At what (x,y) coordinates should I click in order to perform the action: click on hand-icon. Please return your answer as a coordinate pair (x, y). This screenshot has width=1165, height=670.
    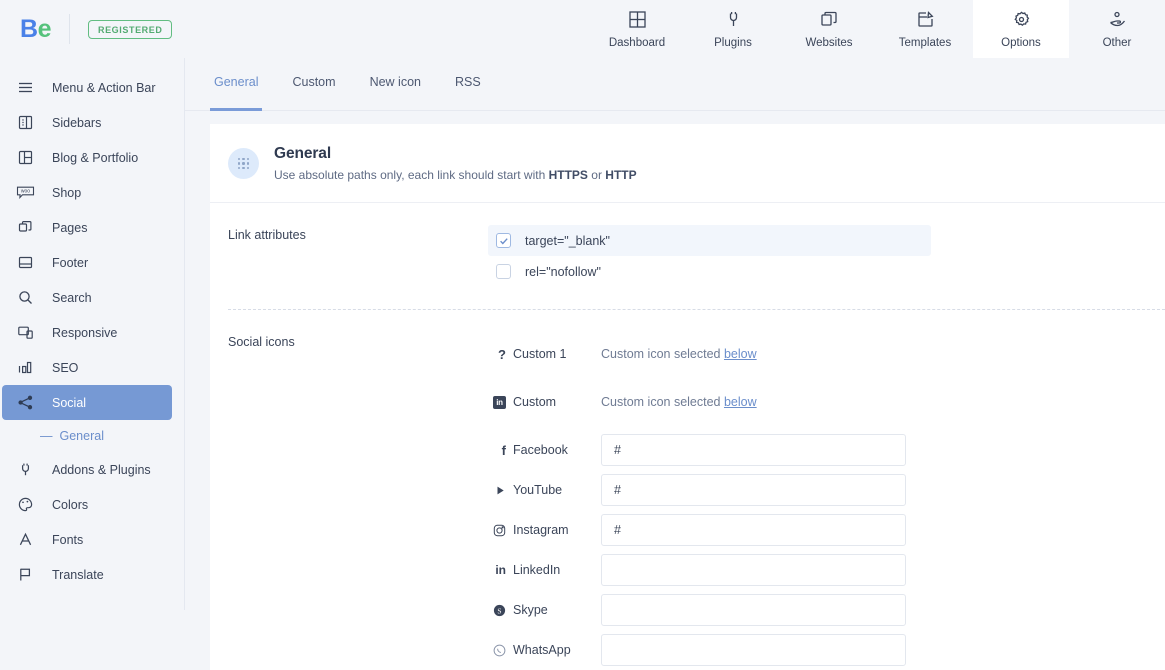
    Looking at the image, I should click on (1117, 19).